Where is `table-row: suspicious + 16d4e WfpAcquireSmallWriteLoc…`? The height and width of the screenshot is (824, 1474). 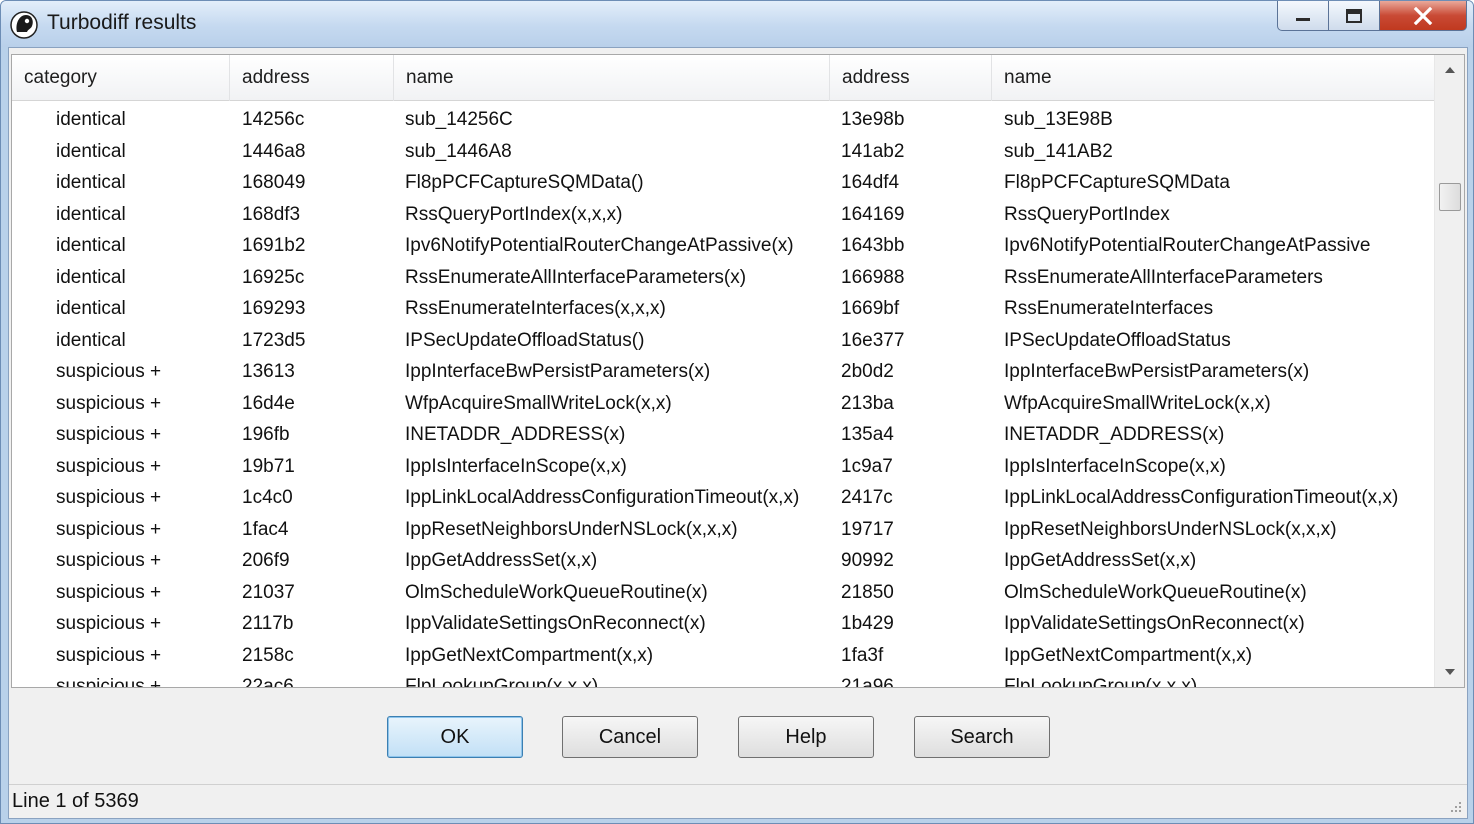 table-row: suspicious + 16d4e WfpAcquireSmallWriteLoc… is located at coordinates (723, 404).